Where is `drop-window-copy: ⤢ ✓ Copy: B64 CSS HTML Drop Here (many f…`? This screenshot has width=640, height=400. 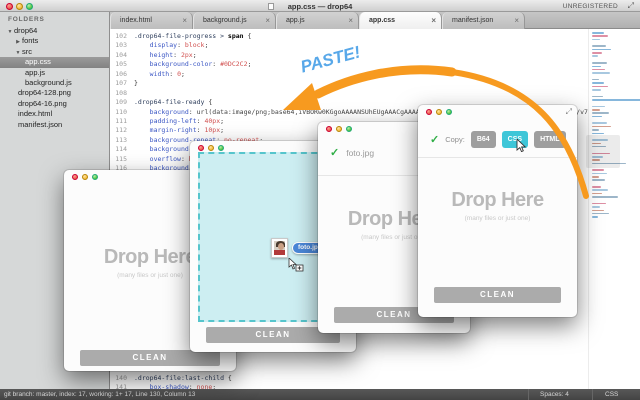
drop-window-copy: ⤢ ✓ Copy: B64 CSS HTML Drop Here (many f… is located at coordinates (497, 211).